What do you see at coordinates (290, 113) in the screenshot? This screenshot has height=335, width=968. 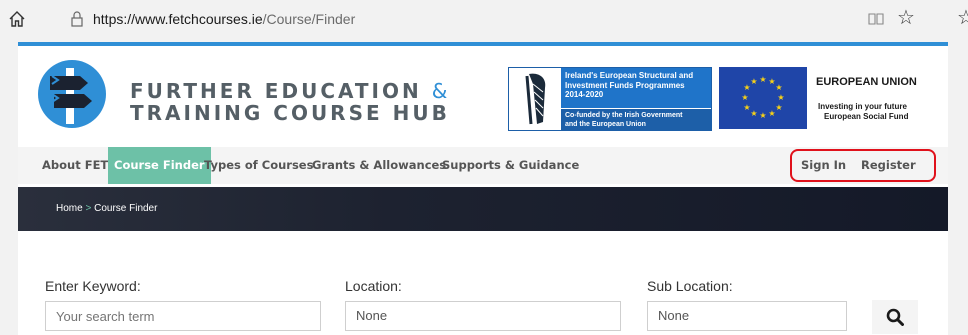 I see `brand-line2: TRAINING COURSE HUB` at bounding box center [290, 113].